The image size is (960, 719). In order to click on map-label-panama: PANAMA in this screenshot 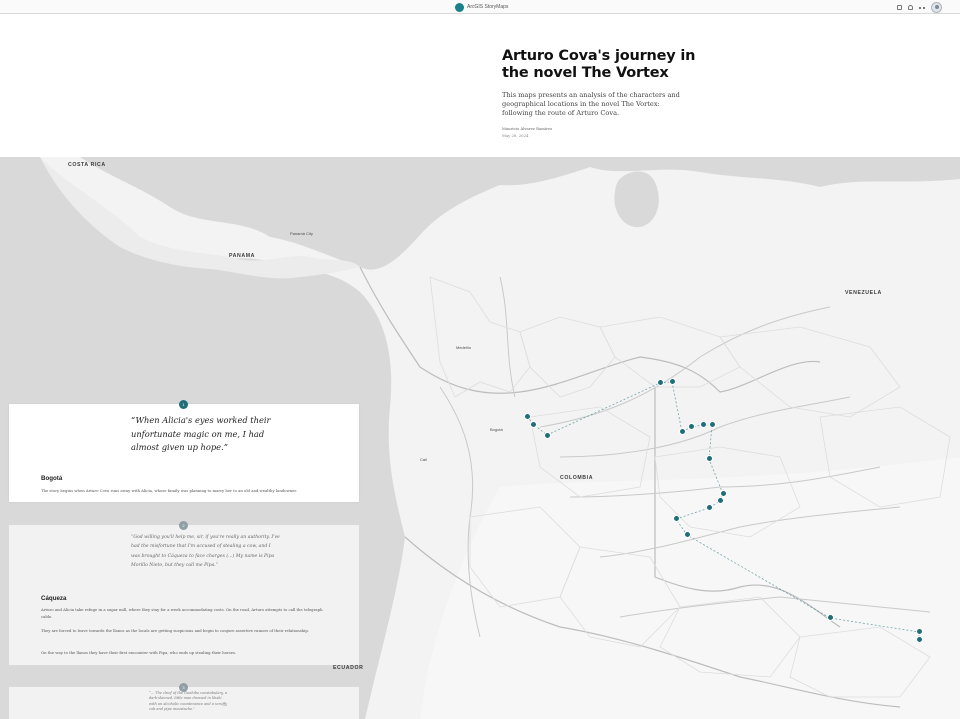, I will do `click(242, 256)`.